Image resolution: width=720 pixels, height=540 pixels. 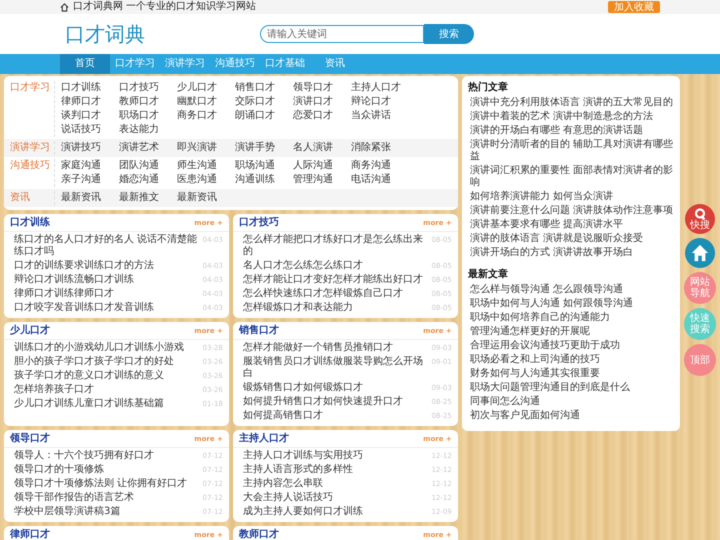 I want to click on category-link: 职场沟通, so click(x=260, y=166).